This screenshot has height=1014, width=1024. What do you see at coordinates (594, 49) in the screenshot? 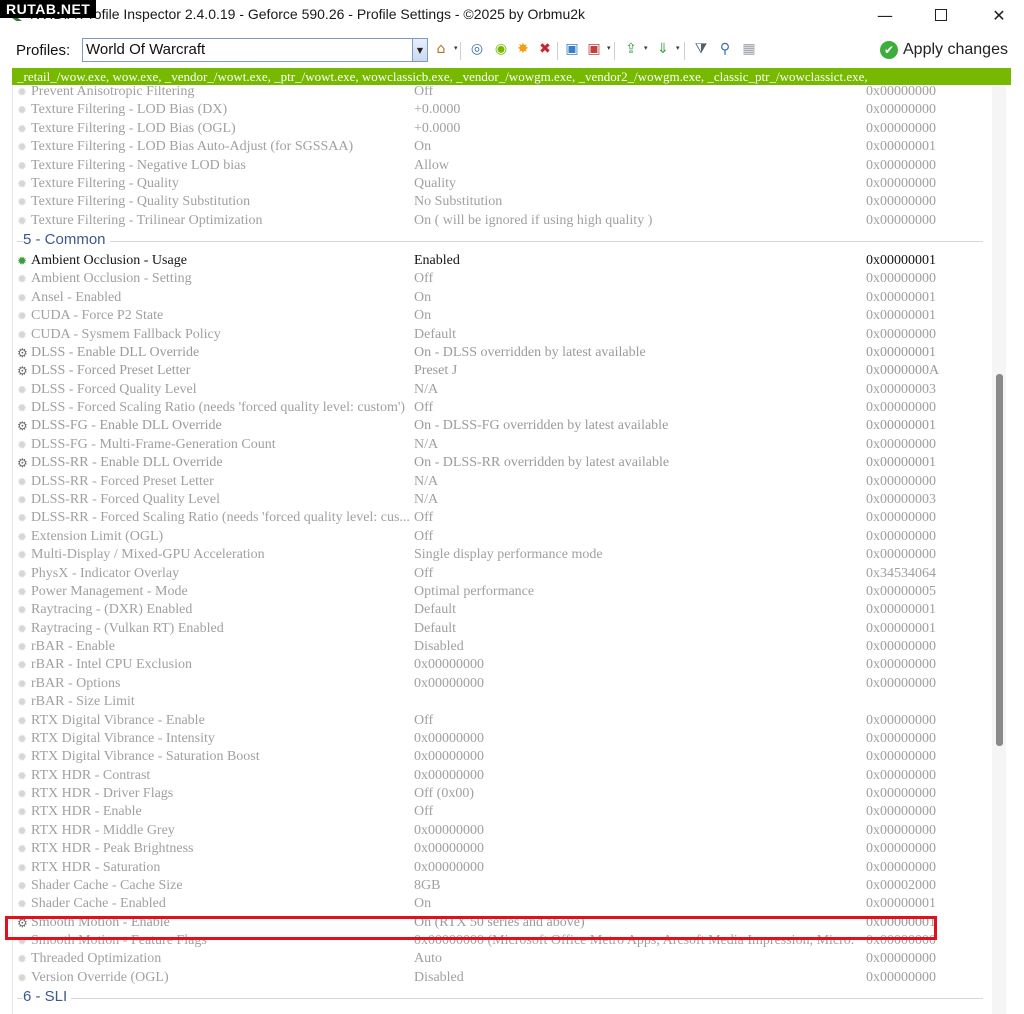
I see `remove-application-icon: ▣` at bounding box center [594, 49].